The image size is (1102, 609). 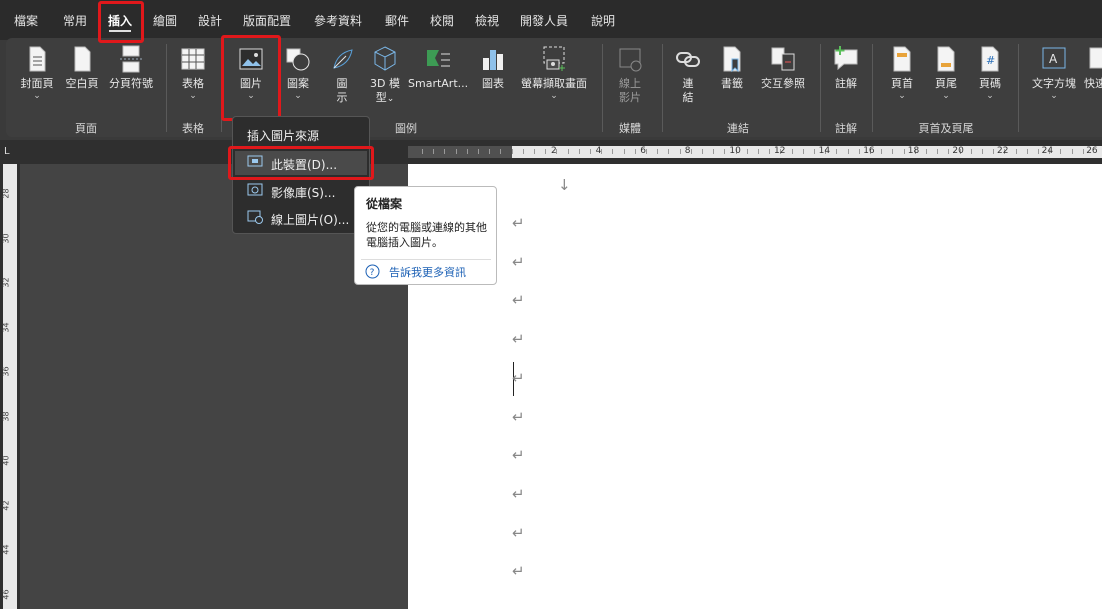 What do you see at coordinates (1054, 72) in the screenshot?
I see `text-box-button: A 文字方塊 ⌄` at bounding box center [1054, 72].